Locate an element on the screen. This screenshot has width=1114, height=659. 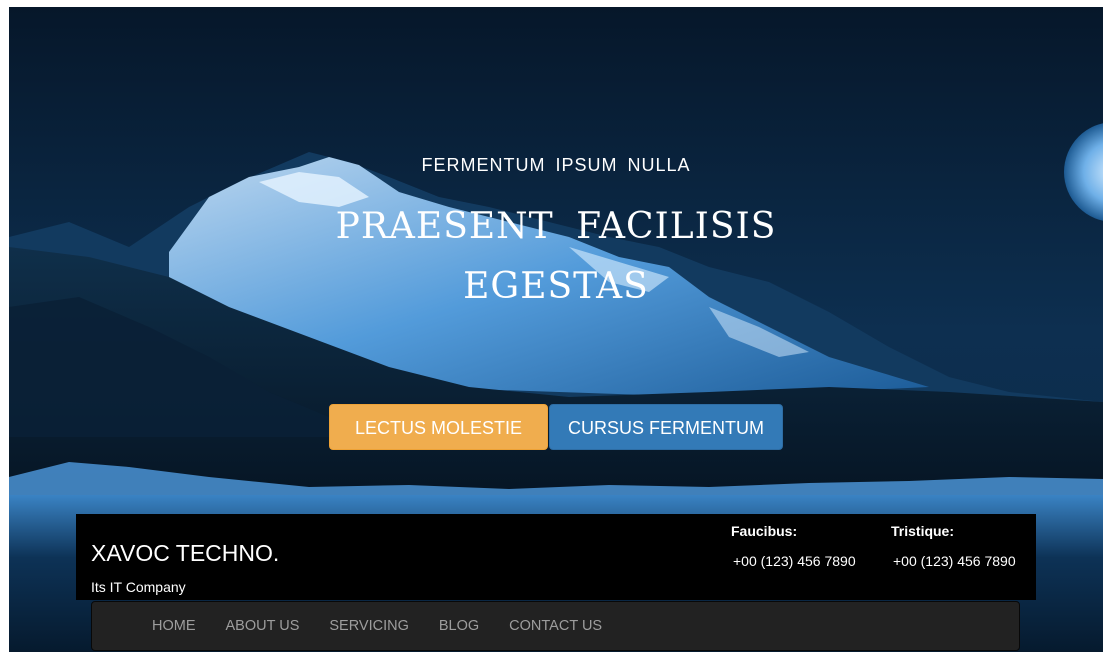
lectus-molestie-button: LECTUS MOLESTIE is located at coordinates (438, 427).